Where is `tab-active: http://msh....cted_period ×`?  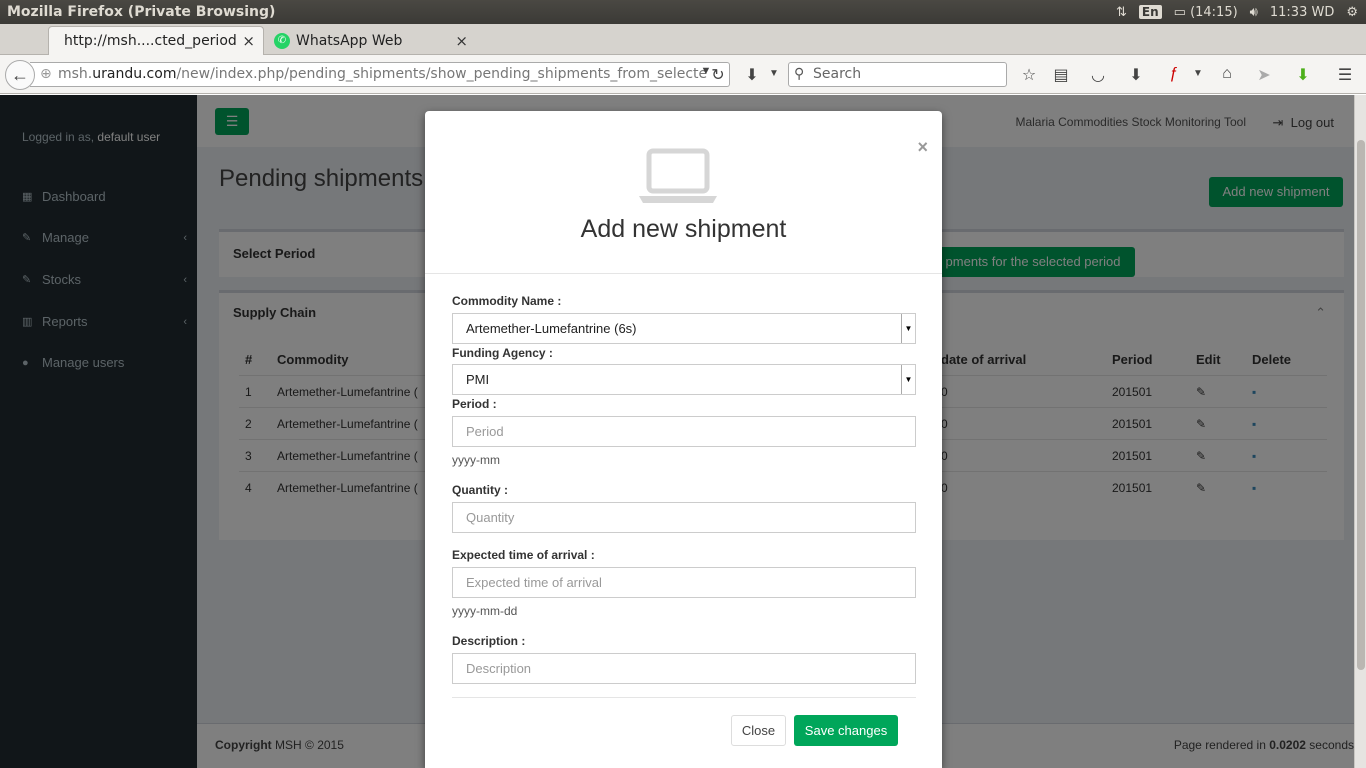 tab-active: http://msh....cted_period × is located at coordinates (156, 40).